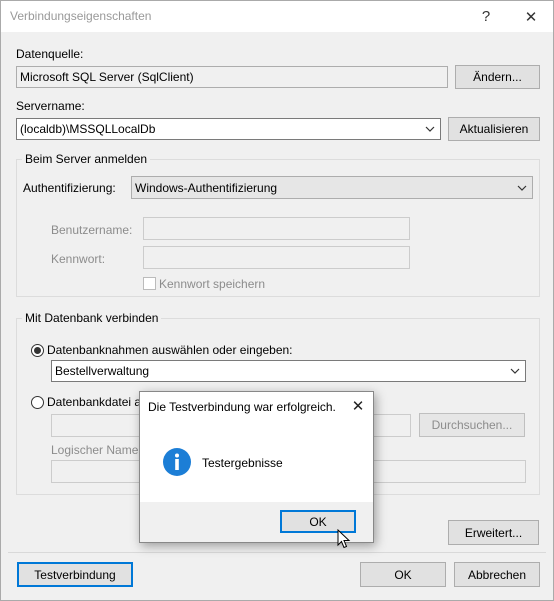 Image resolution: width=554 pixels, height=601 pixels. Describe the element at coordinates (92, 318) in the screenshot. I see `database-group-label: Mit Datenbank verbinden` at that location.